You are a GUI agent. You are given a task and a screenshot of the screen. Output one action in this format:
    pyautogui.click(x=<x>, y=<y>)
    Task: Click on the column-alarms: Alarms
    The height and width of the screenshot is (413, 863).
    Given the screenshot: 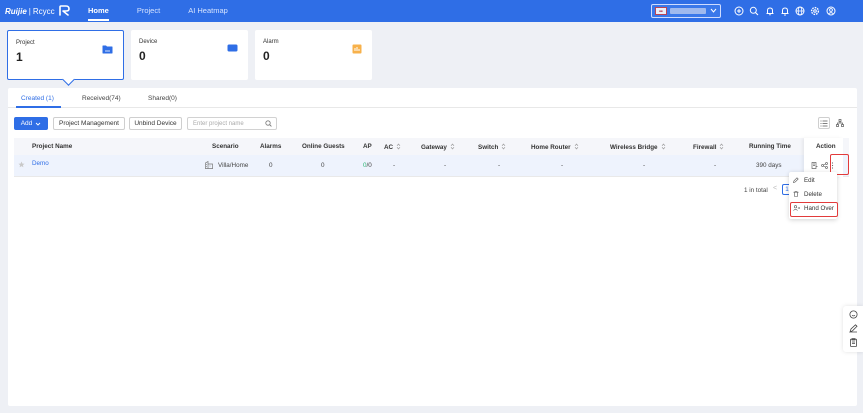 What is the action you would take?
    pyautogui.click(x=271, y=146)
    